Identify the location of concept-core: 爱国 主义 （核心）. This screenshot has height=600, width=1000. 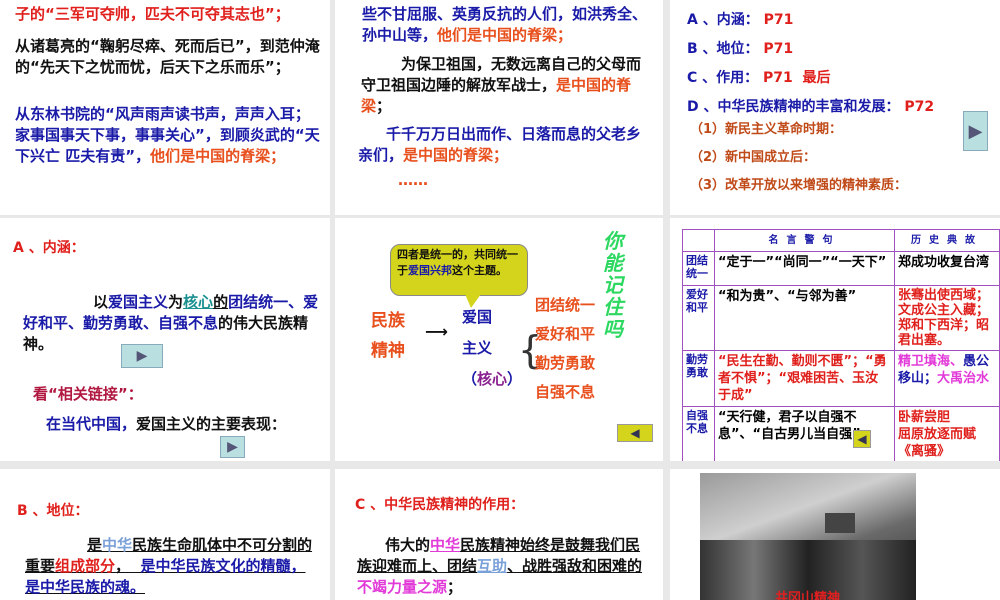
(492, 348).